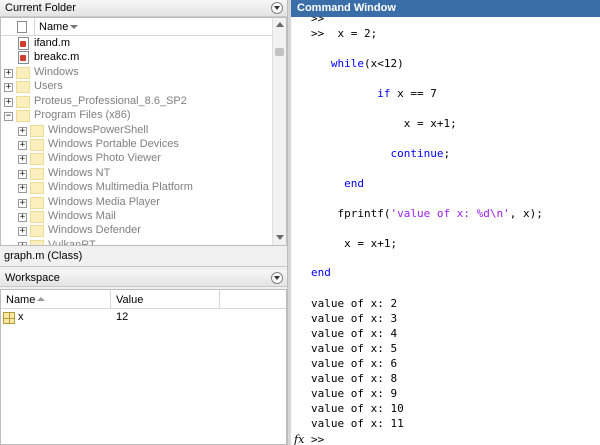 This screenshot has width=600, height=445. I want to click on file-list-item: + Windows Portable Devices, so click(136, 145).